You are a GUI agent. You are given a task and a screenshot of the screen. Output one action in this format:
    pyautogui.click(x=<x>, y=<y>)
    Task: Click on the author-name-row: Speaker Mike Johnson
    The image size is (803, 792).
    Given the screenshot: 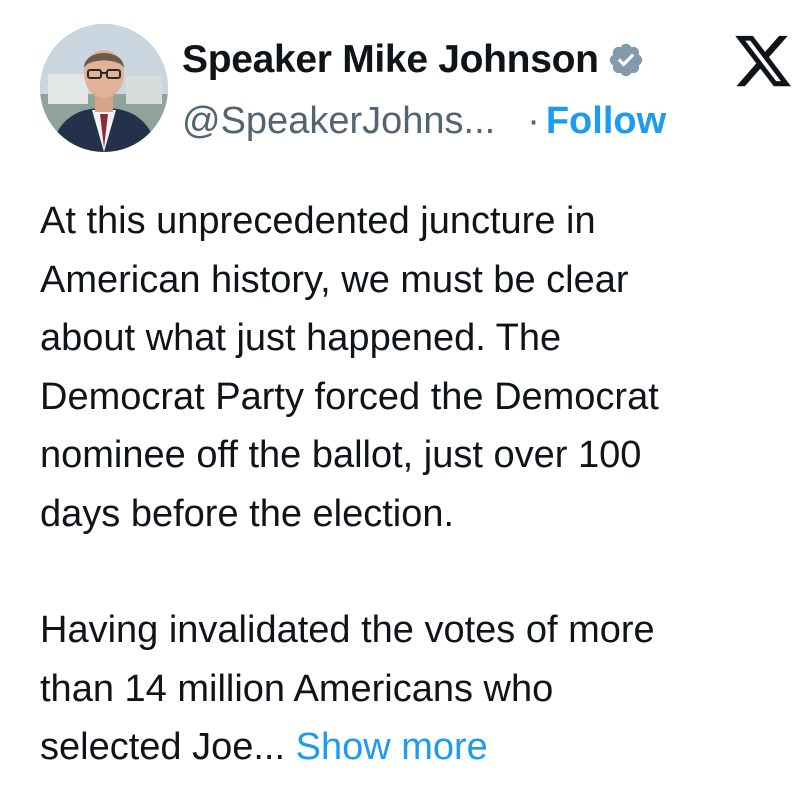 What is the action you would take?
    pyautogui.click(x=413, y=60)
    